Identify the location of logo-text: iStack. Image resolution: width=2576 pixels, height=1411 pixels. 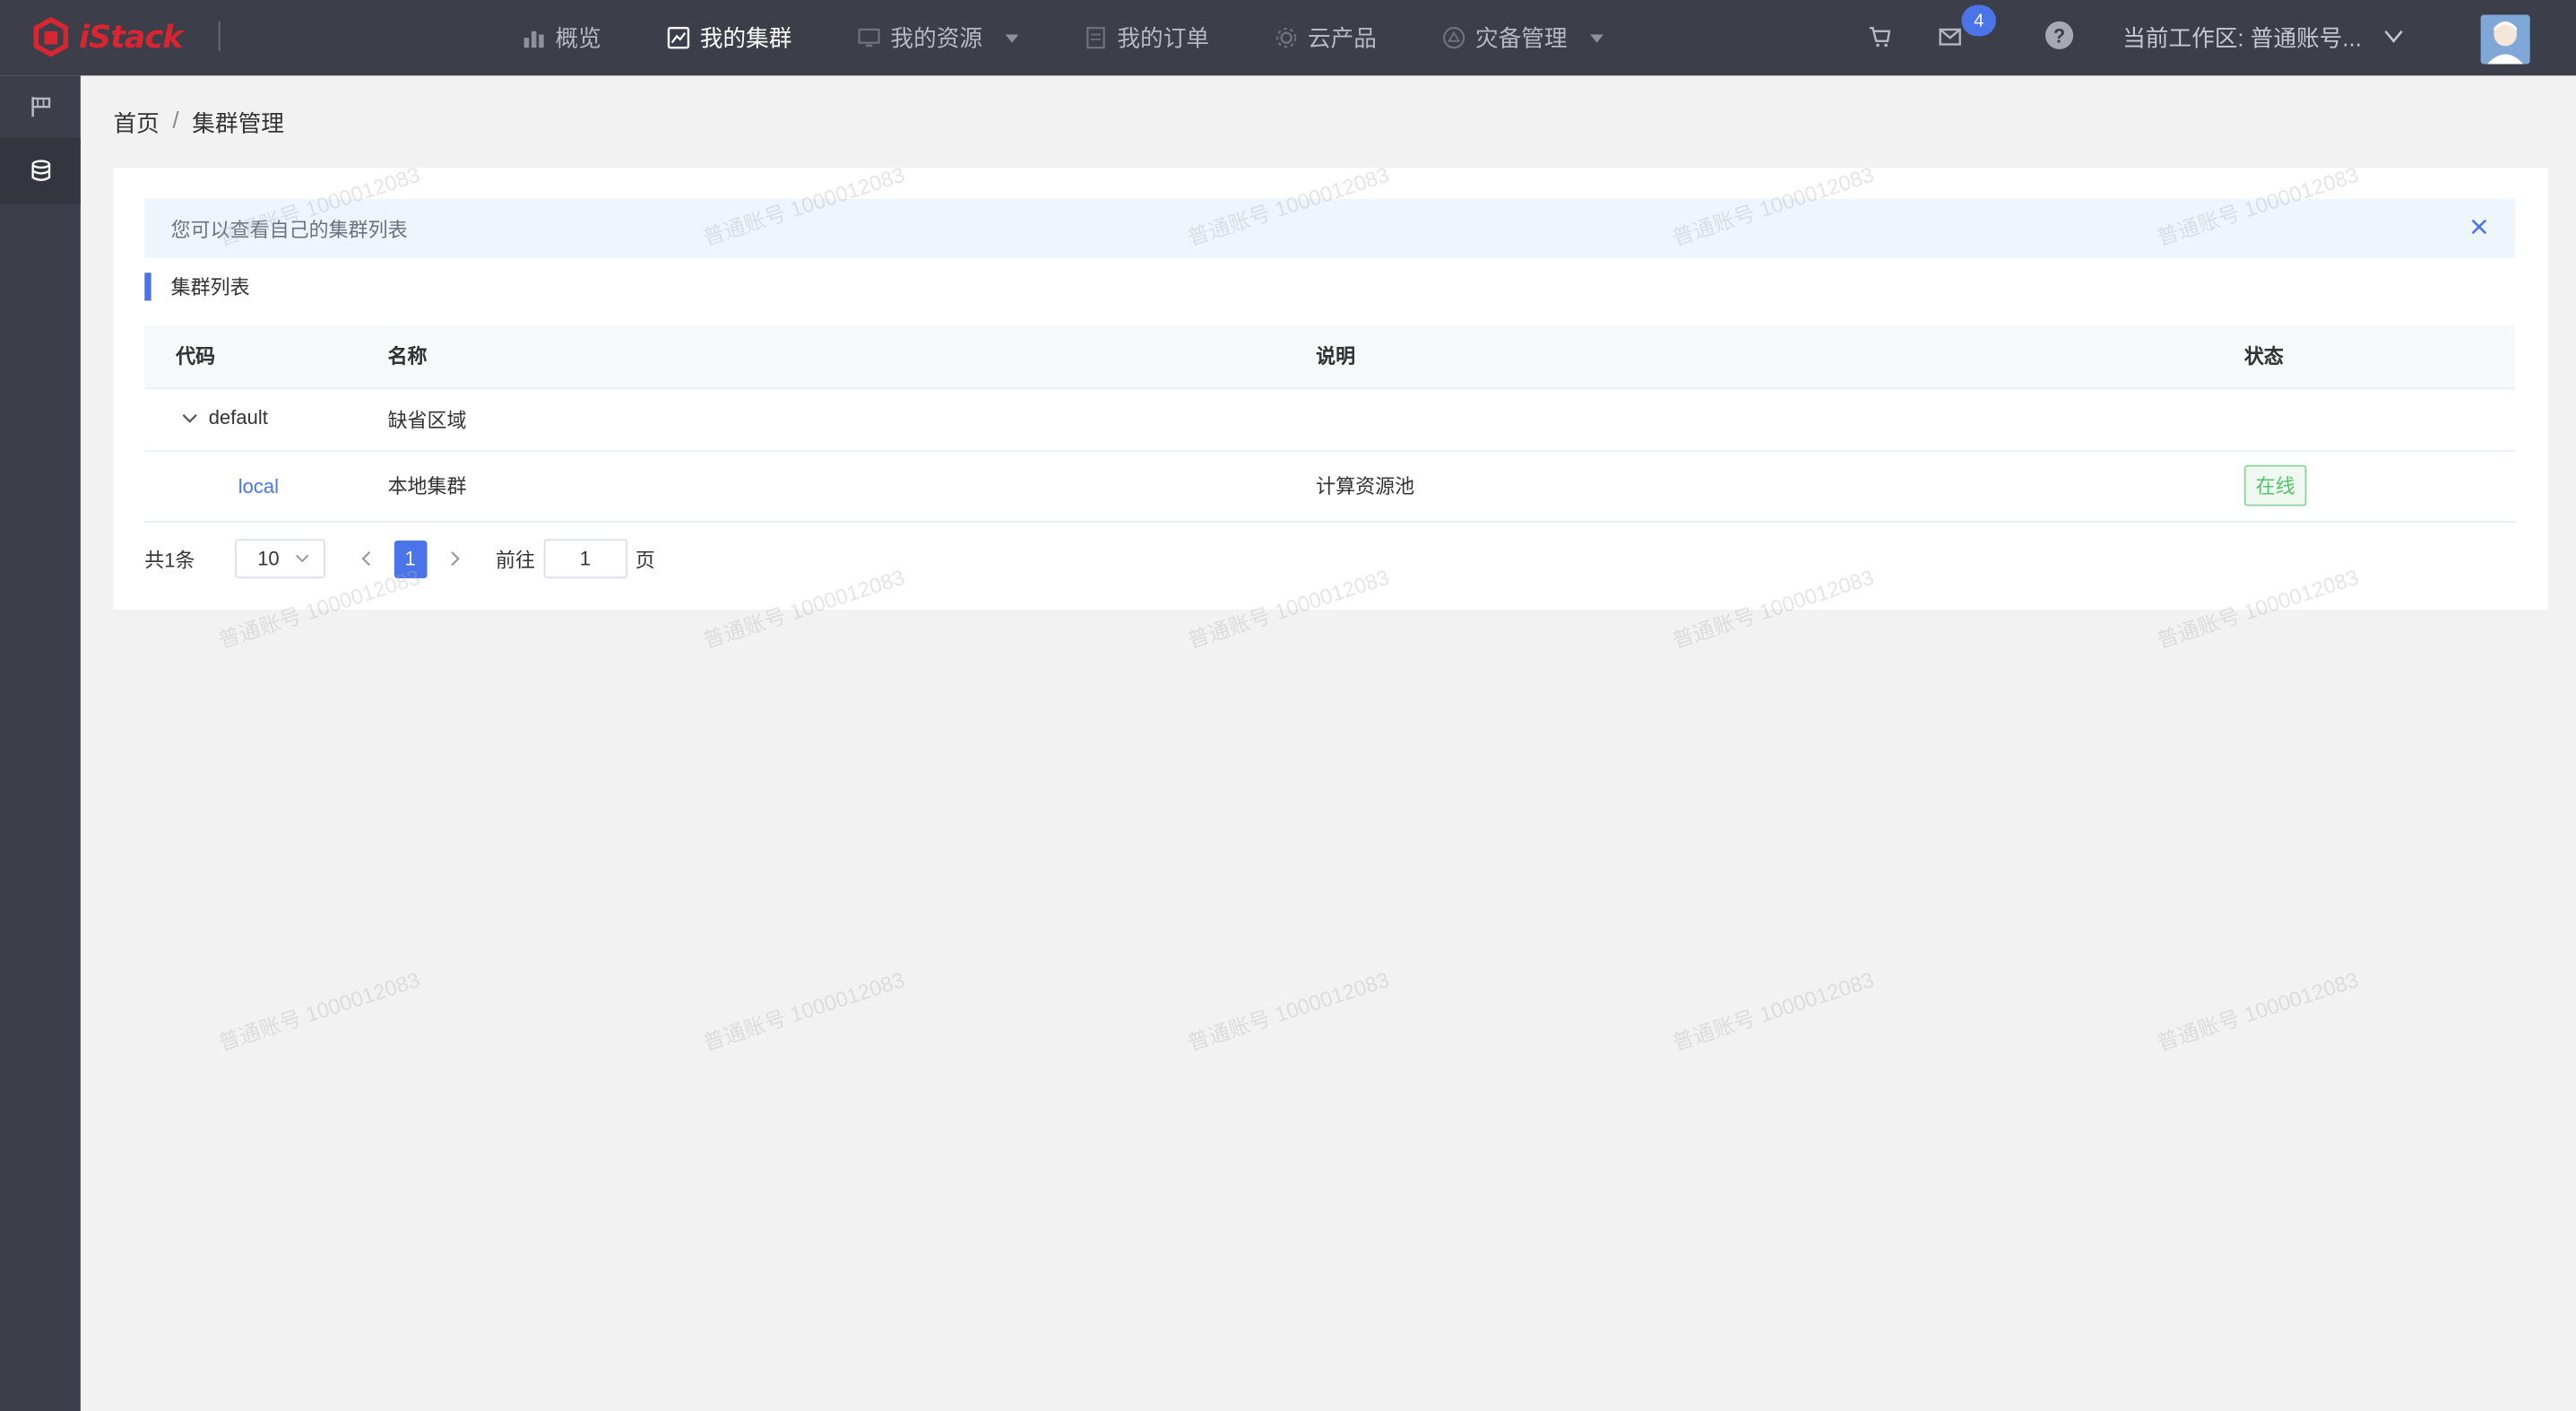
(130, 37).